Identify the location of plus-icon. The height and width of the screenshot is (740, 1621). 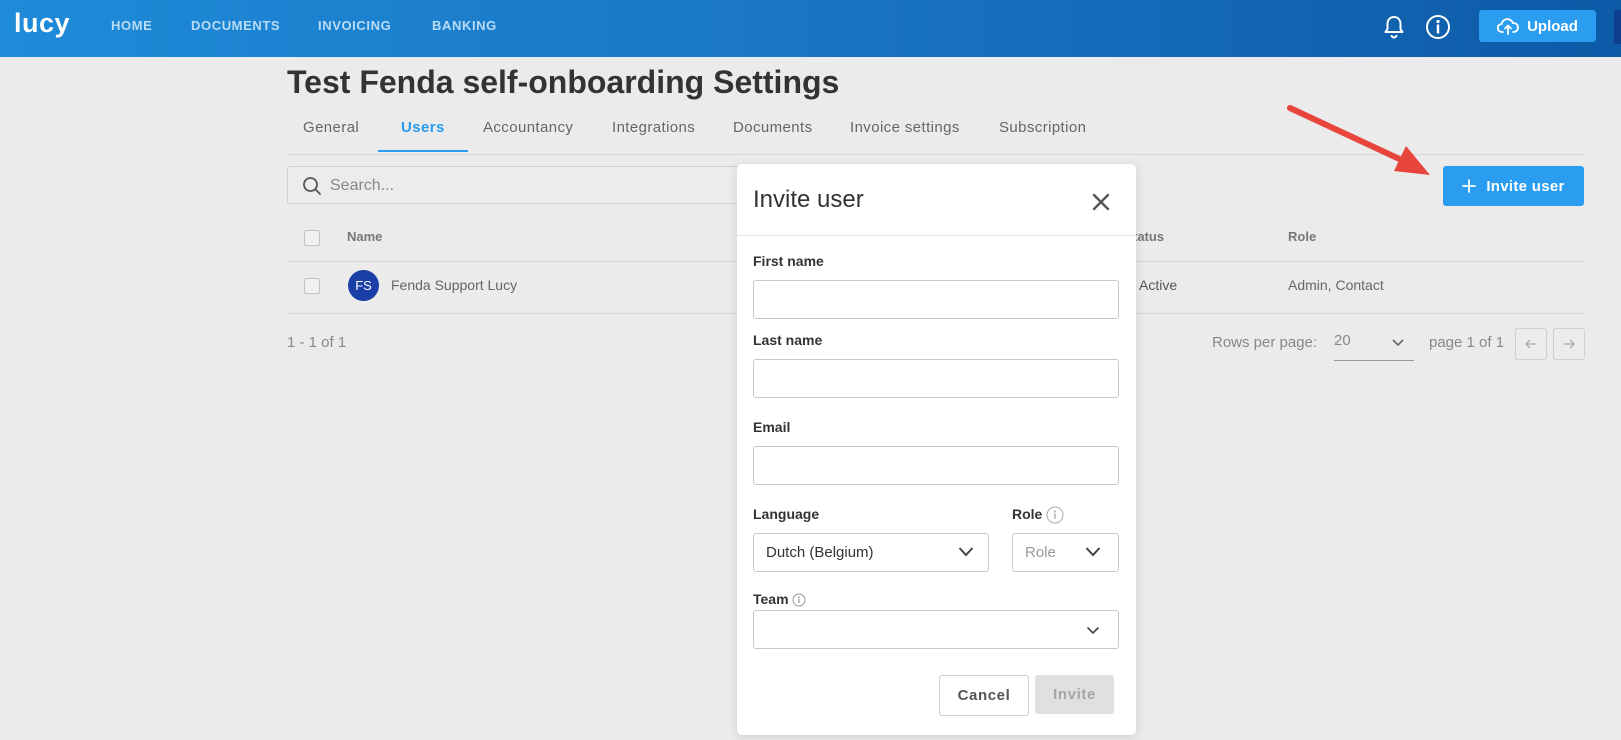
(1469, 186).